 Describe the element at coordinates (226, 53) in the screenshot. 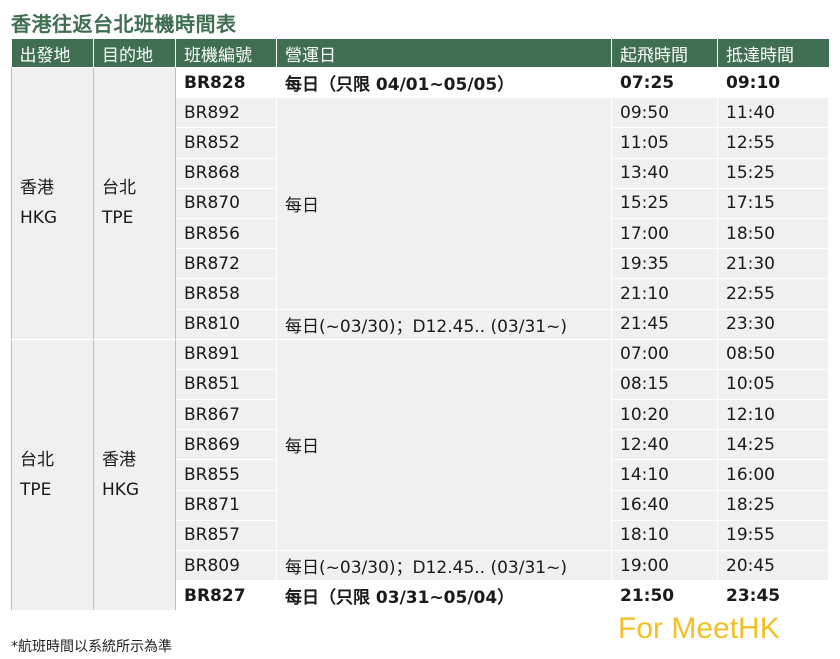

I see `header-flight-number: 班機編號` at that location.